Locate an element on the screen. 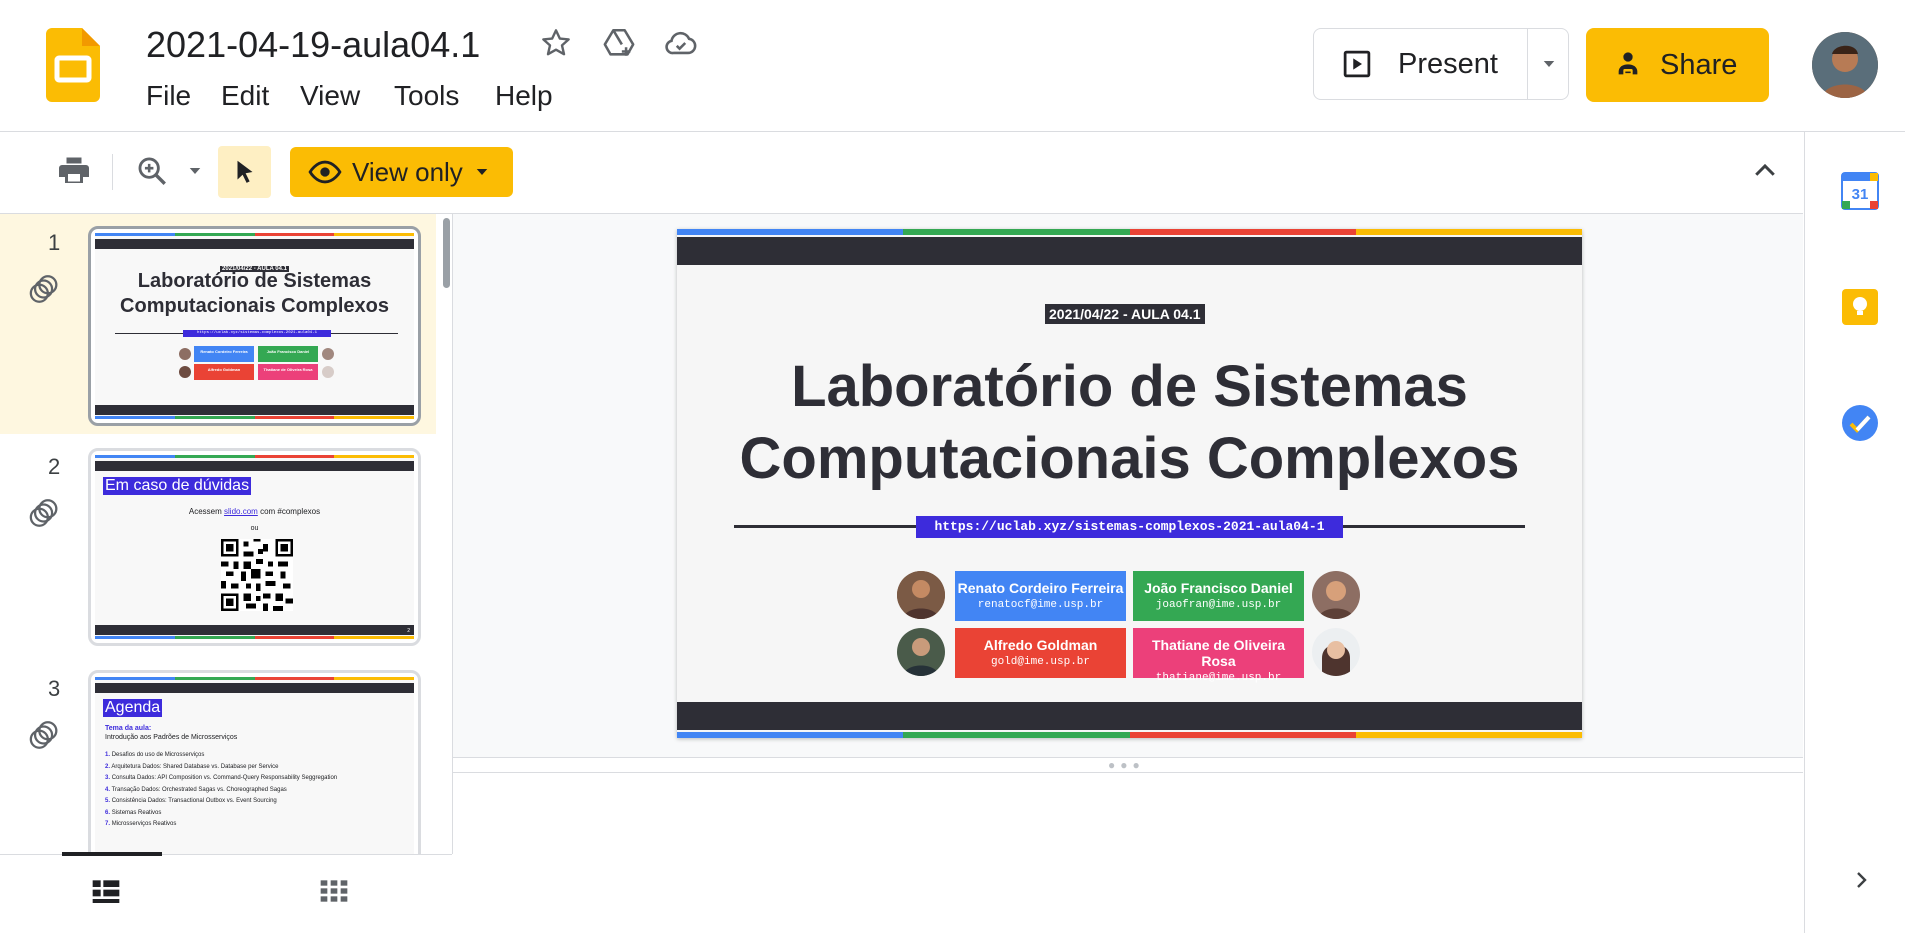  qr-code-image is located at coordinates (257, 577).